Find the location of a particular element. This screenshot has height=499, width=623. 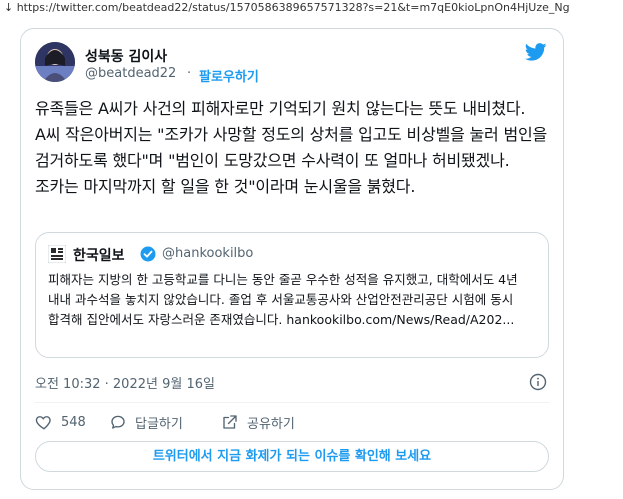

like-button: 548 is located at coordinates (60, 422).